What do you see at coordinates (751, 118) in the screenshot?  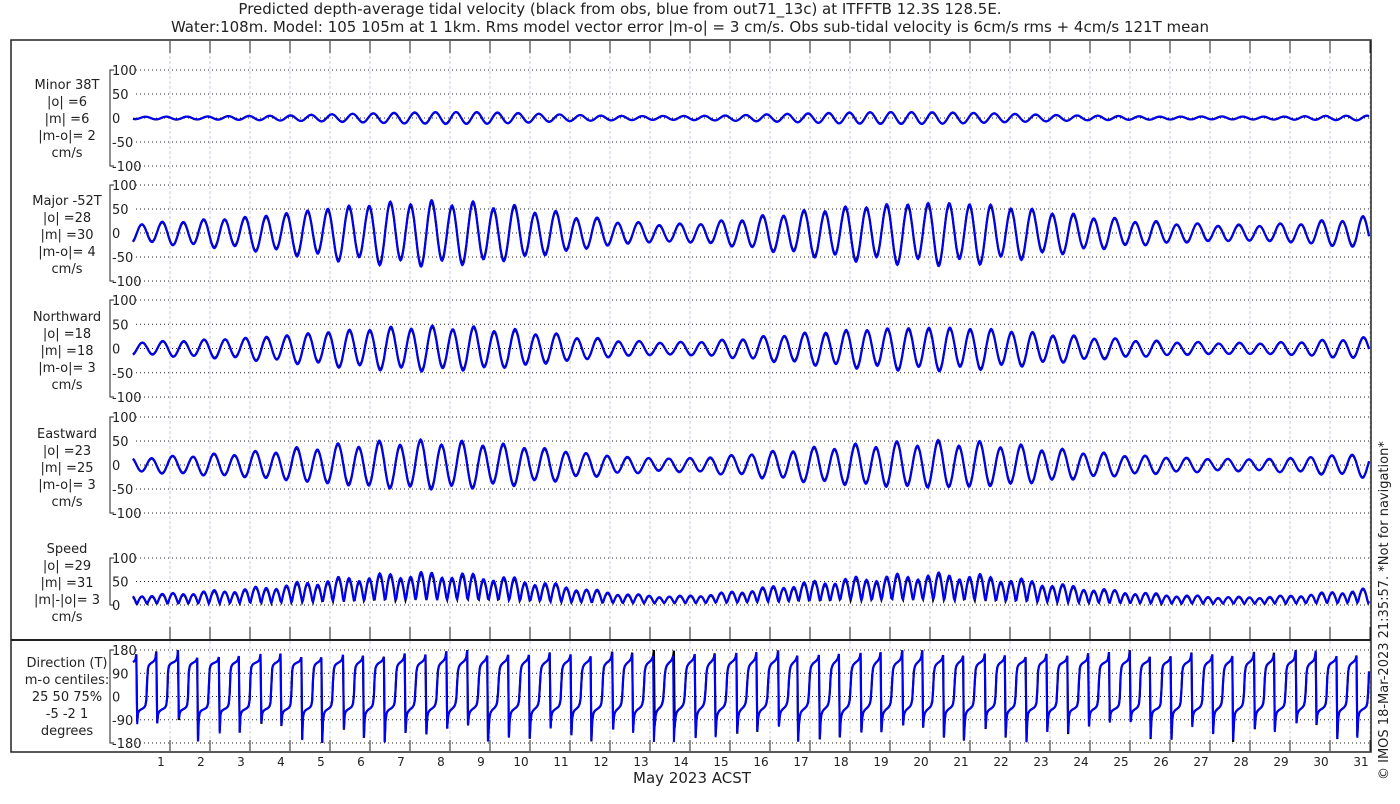 I see `minor-model-series` at bounding box center [751, 118].